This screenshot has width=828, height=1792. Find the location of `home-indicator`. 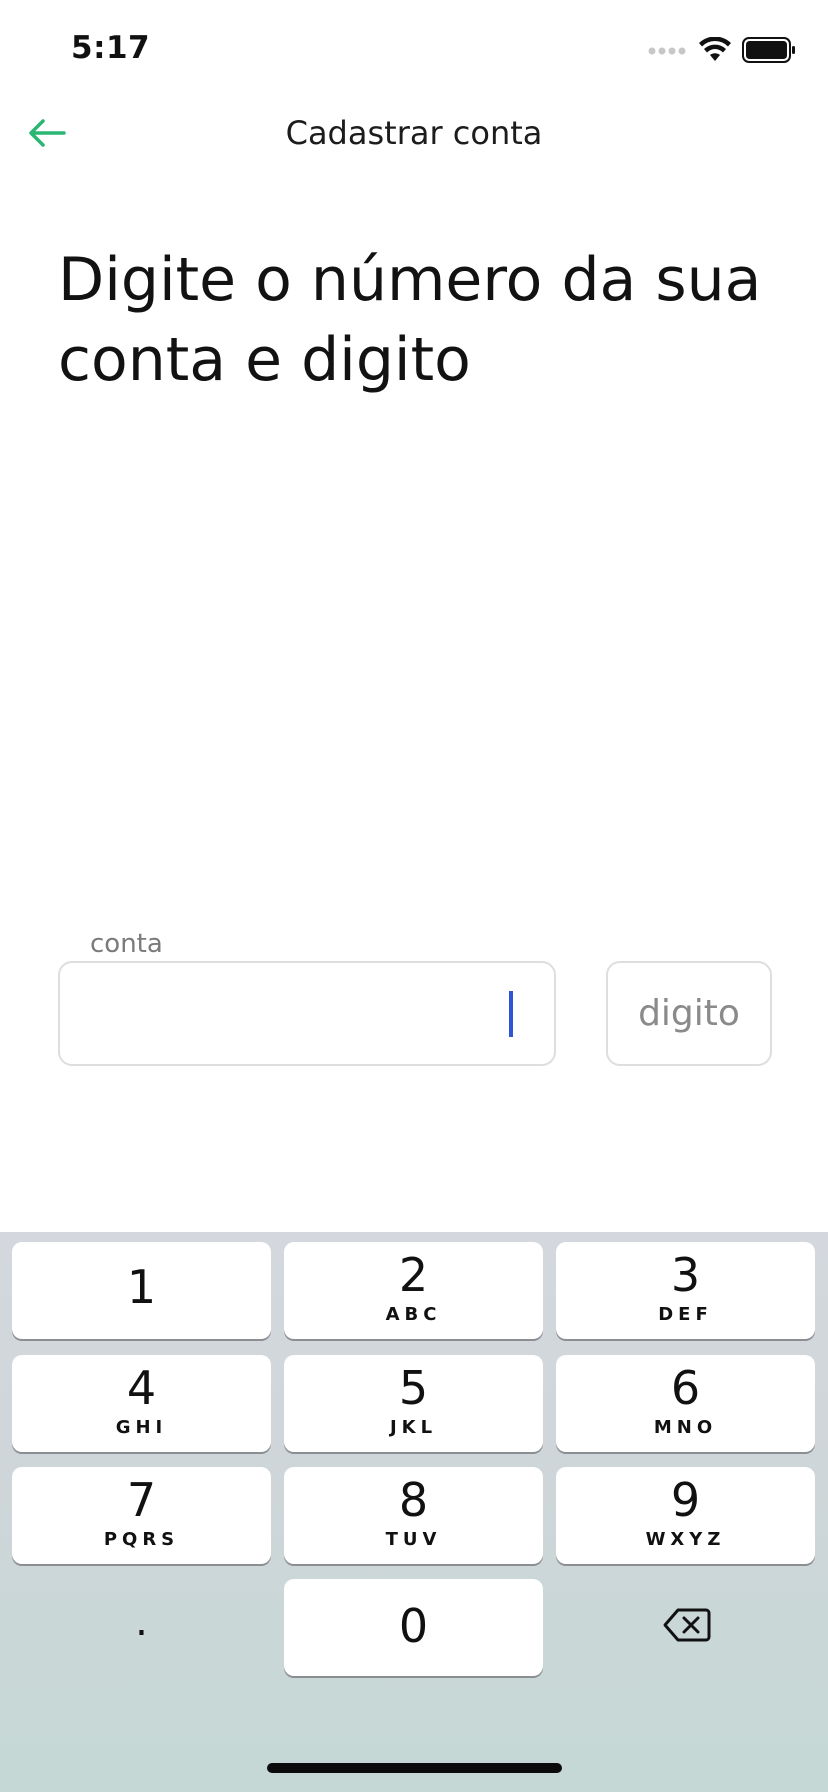

home-indicator is located at coordinates (414, 1768).